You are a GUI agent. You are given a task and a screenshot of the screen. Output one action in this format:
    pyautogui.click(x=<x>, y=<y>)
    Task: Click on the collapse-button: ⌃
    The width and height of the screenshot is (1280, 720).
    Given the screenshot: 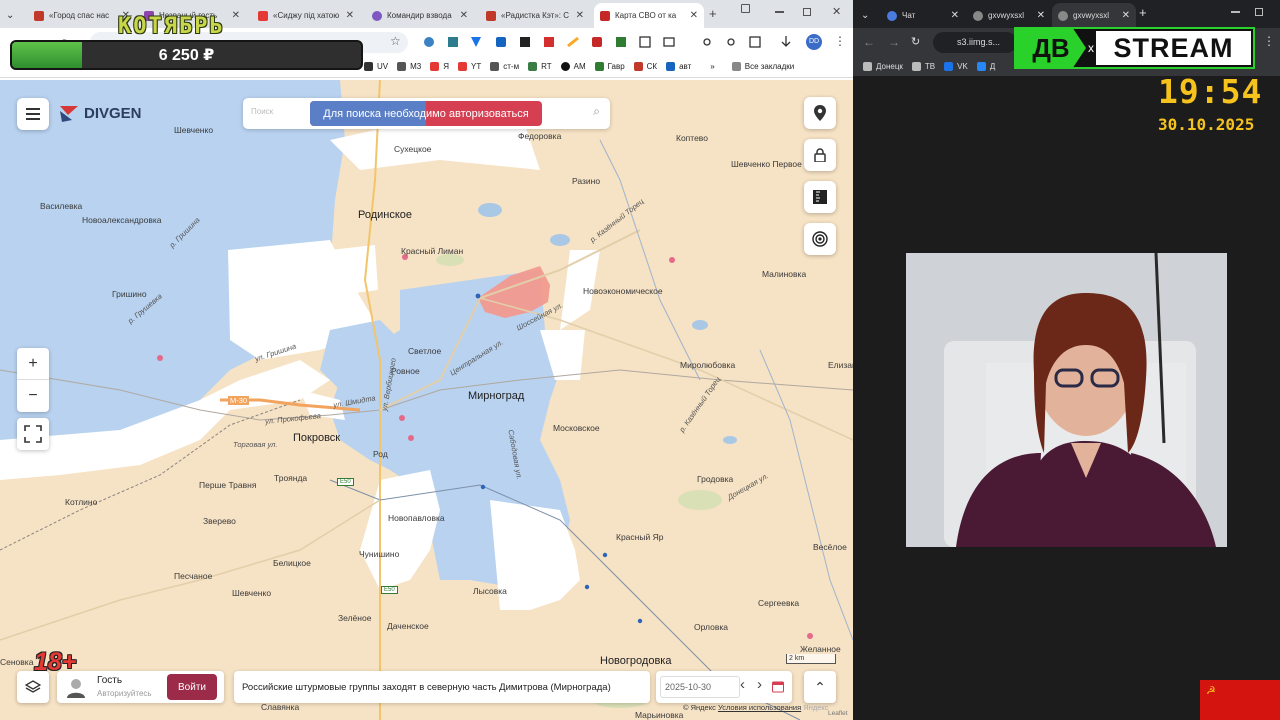 What is the action you would take?
    pyautogui.click(x=820, y=687)
    